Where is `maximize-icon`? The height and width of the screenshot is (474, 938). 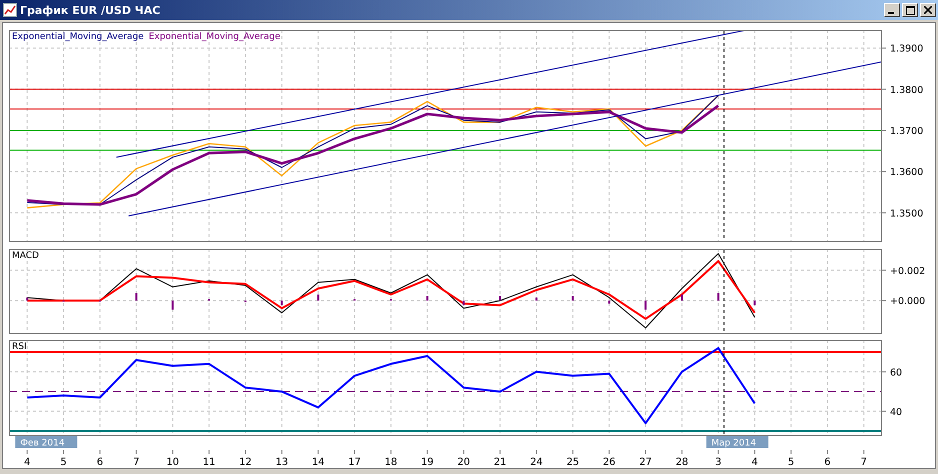 maximize-icon is located at coordinates (910, 10).